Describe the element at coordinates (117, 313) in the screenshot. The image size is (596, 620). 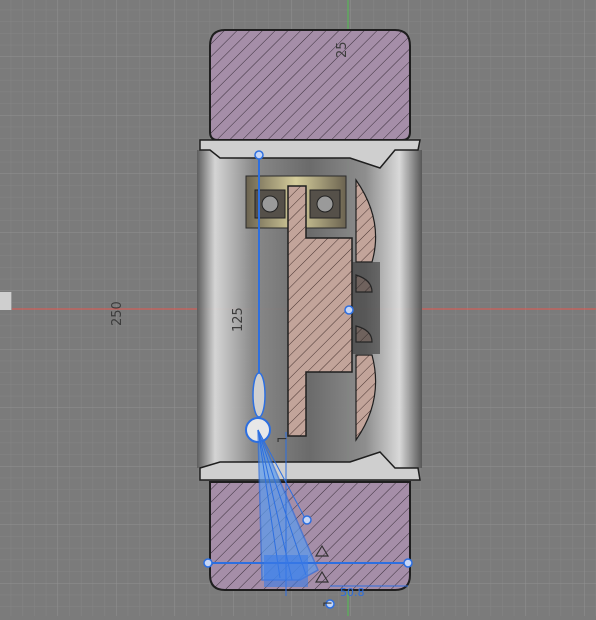
I see `dimension-overall-height: 250` at that location.